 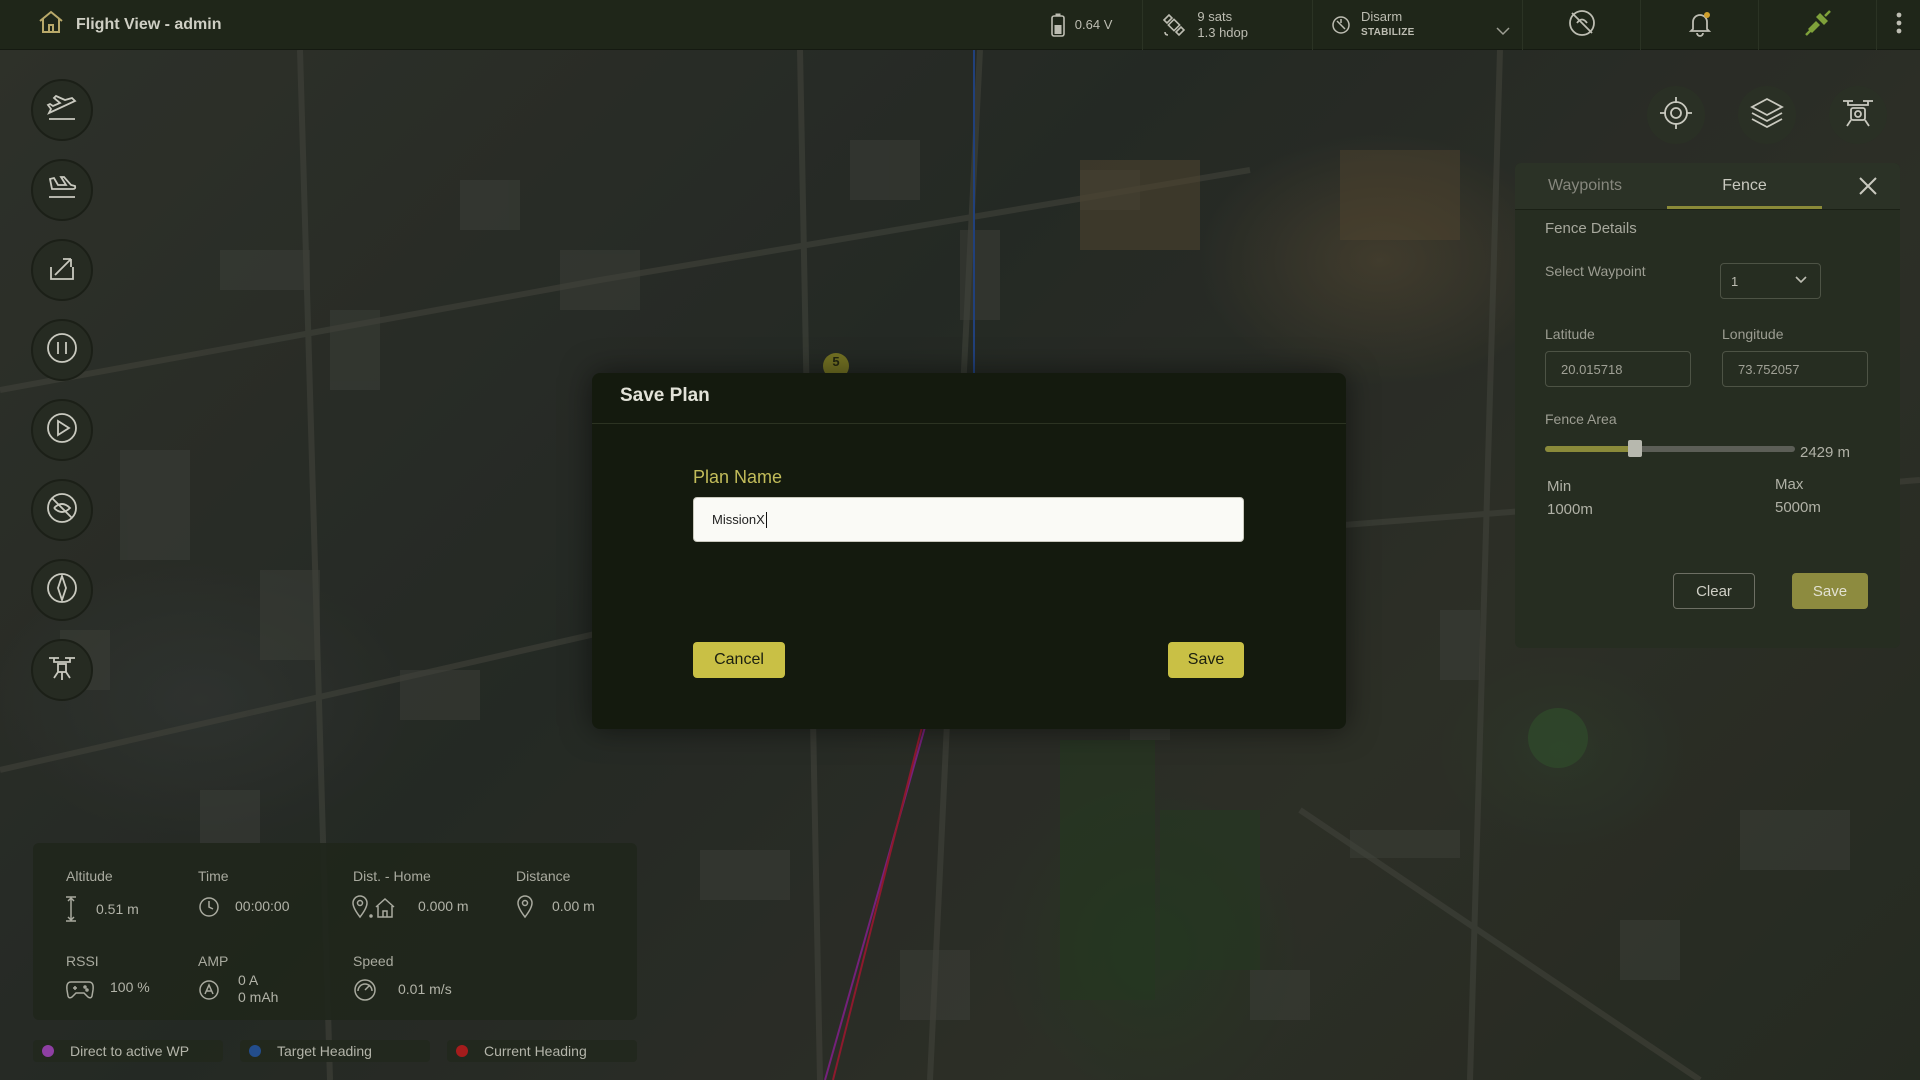 I want to click on battery-status: 0.64 V, so click(x=1088, y=25).